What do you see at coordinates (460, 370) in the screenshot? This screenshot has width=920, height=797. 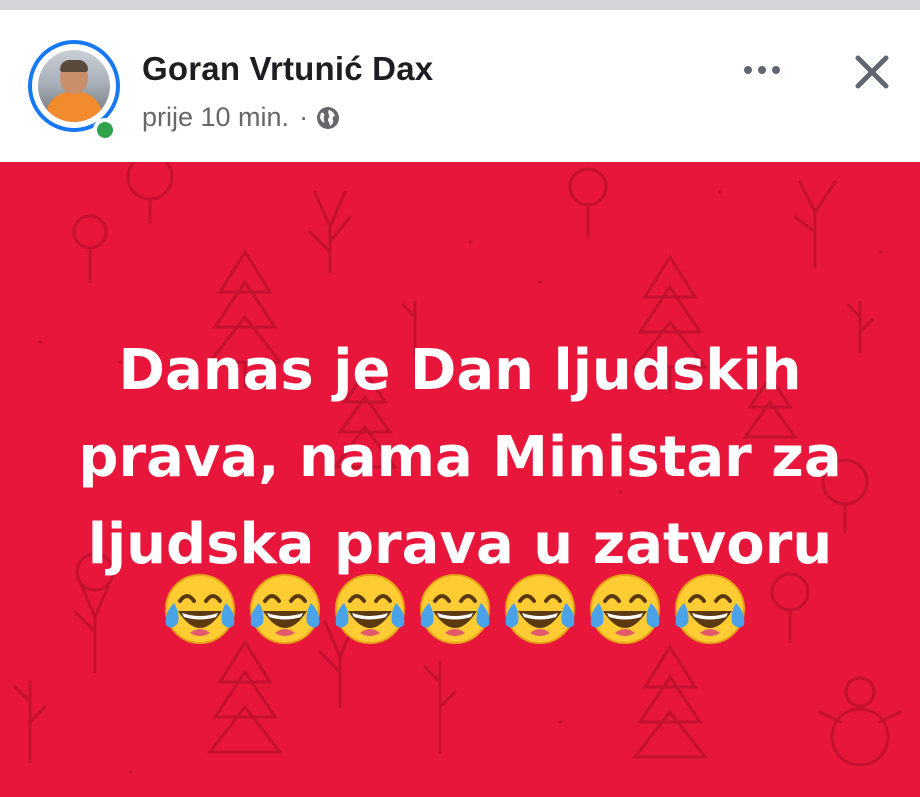 I see `post-text-line: Danas je Dan ljudskih` at bounding box center [460, 370].